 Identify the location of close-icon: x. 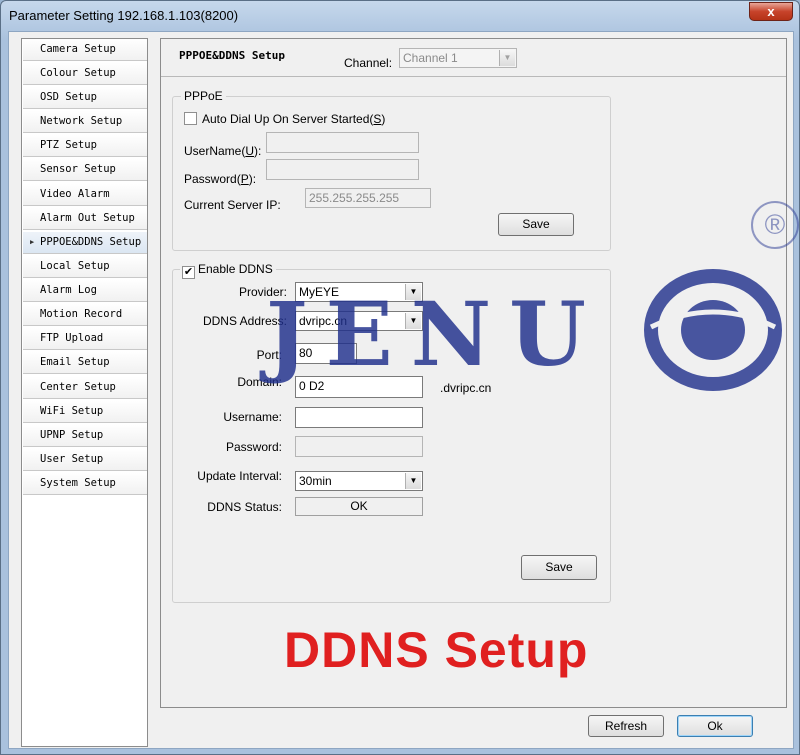
(771, 11).